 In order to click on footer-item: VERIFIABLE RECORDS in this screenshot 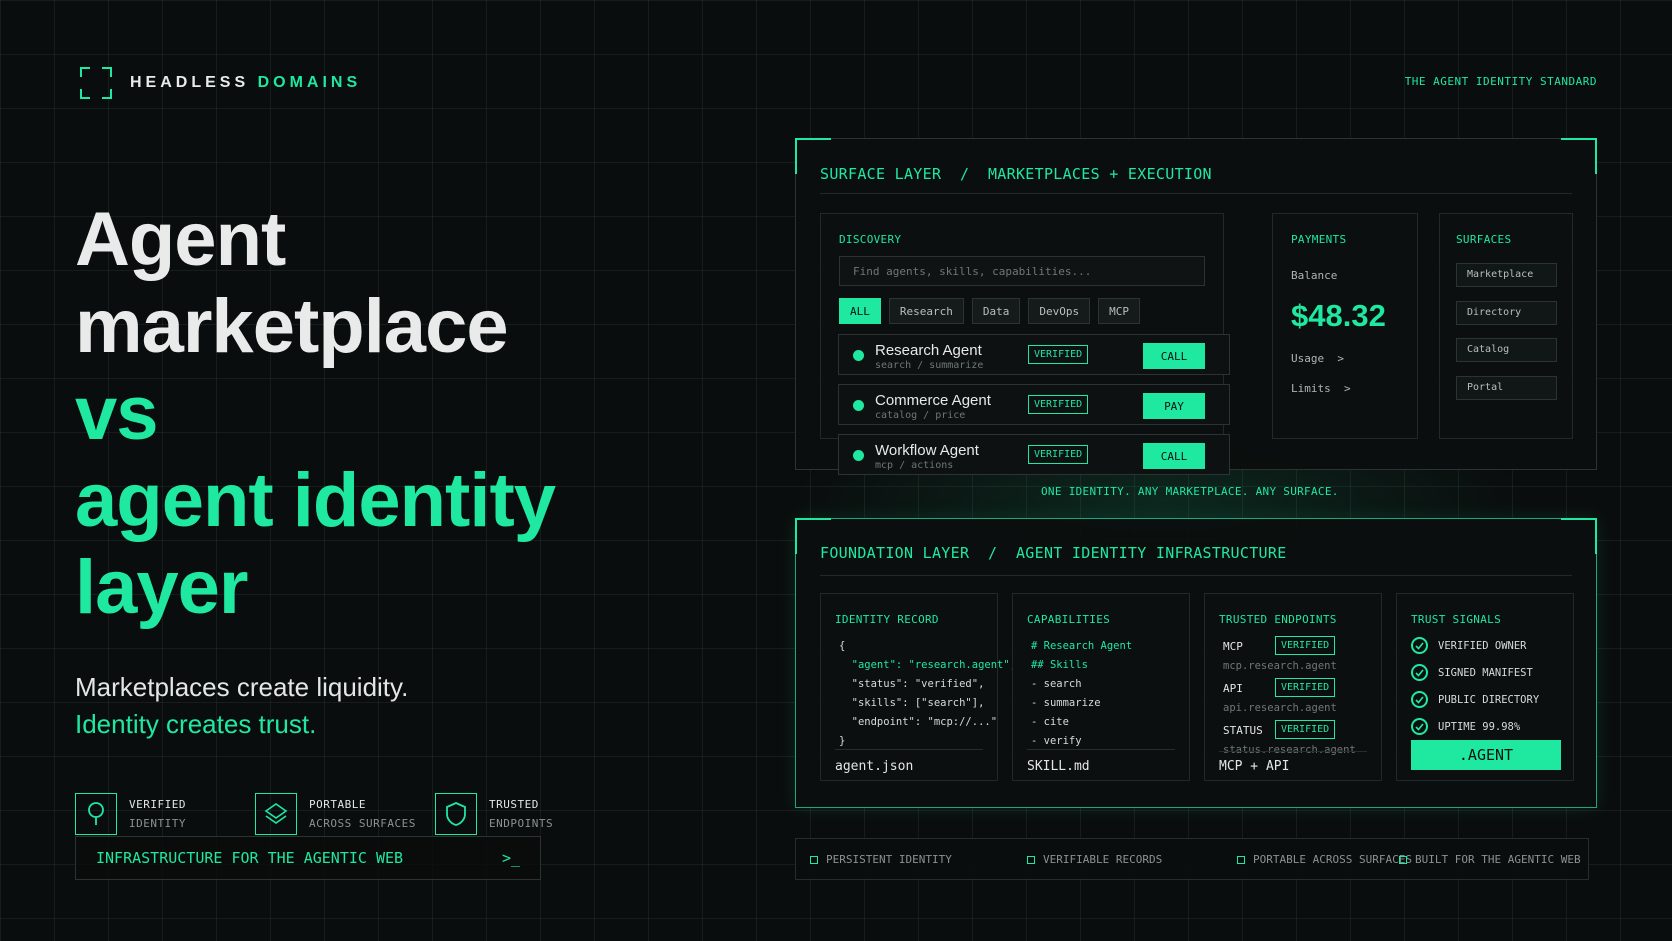, I will do `click(1094, 859)`.